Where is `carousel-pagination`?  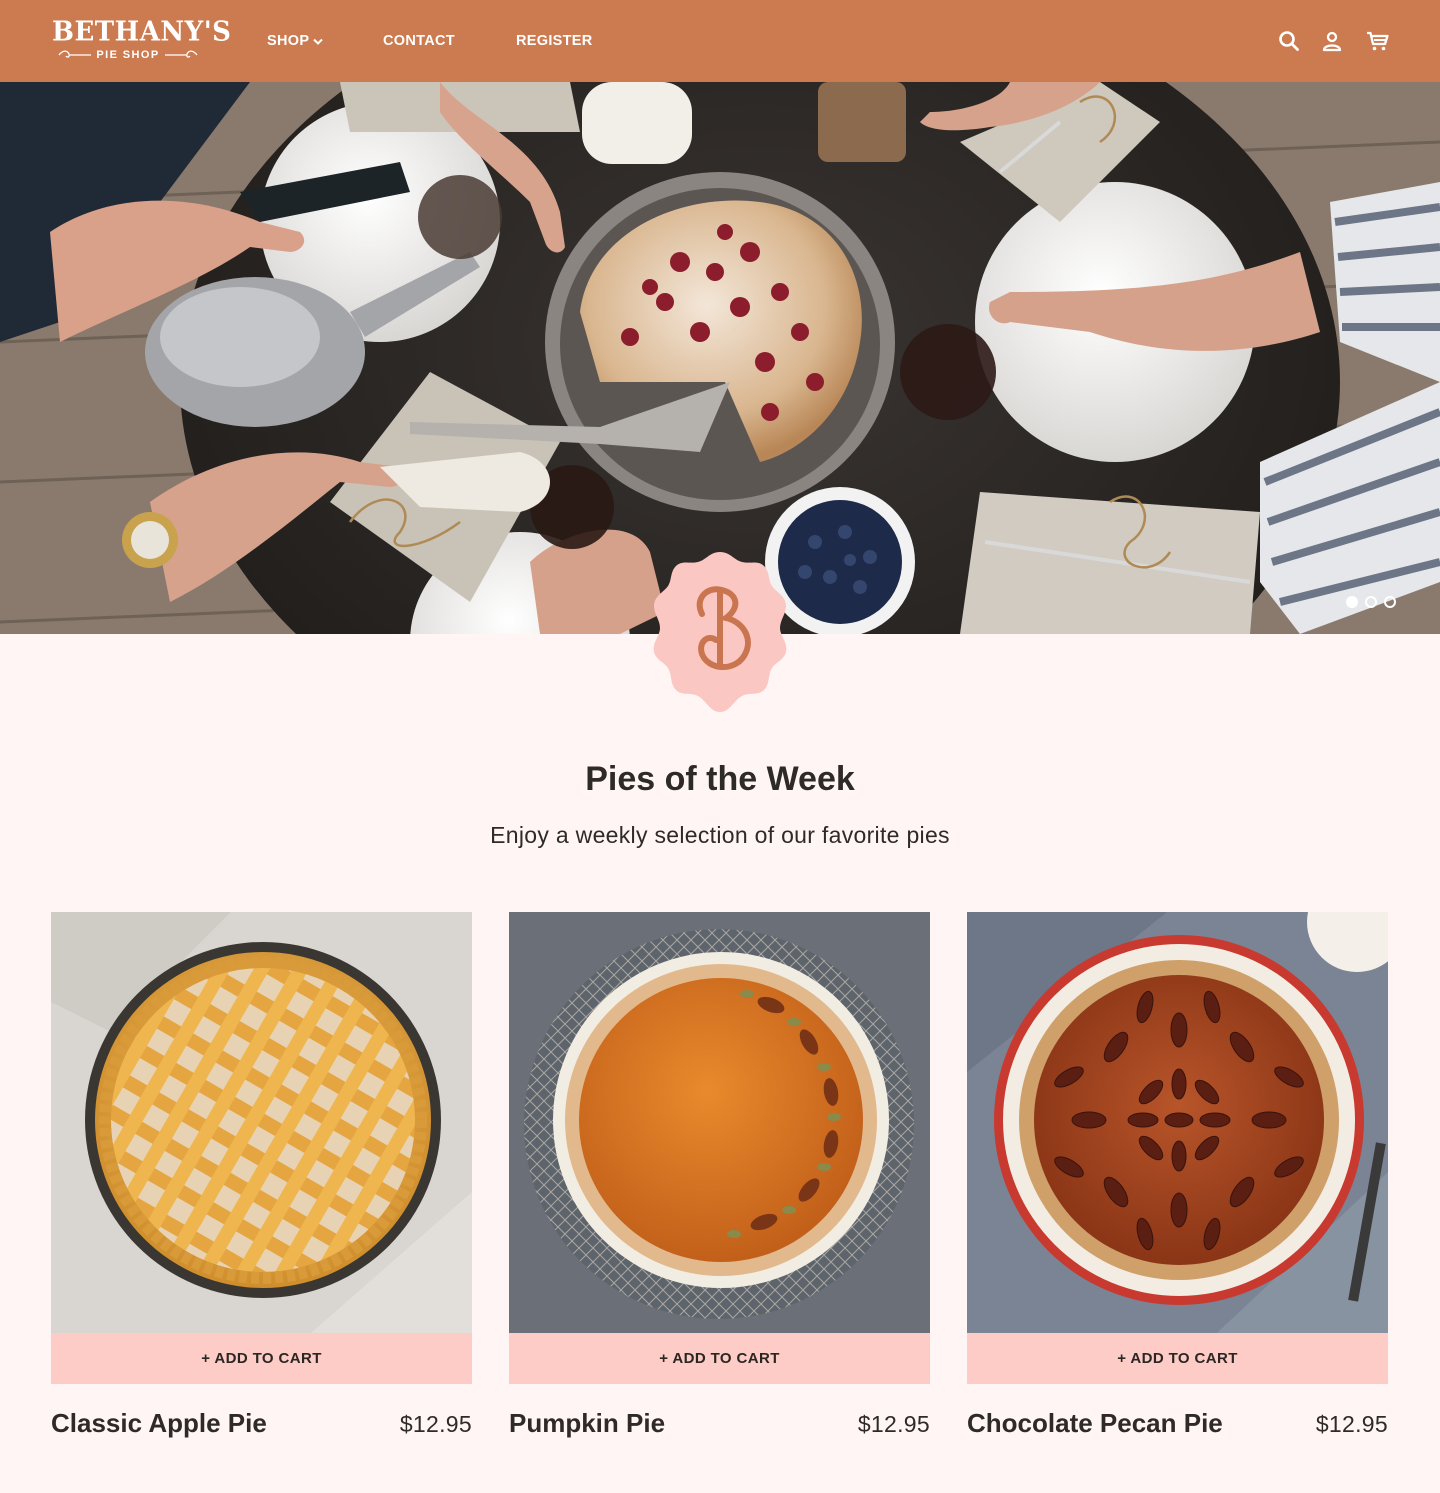
carousel-pagination is located at coordinates (1371, 602).